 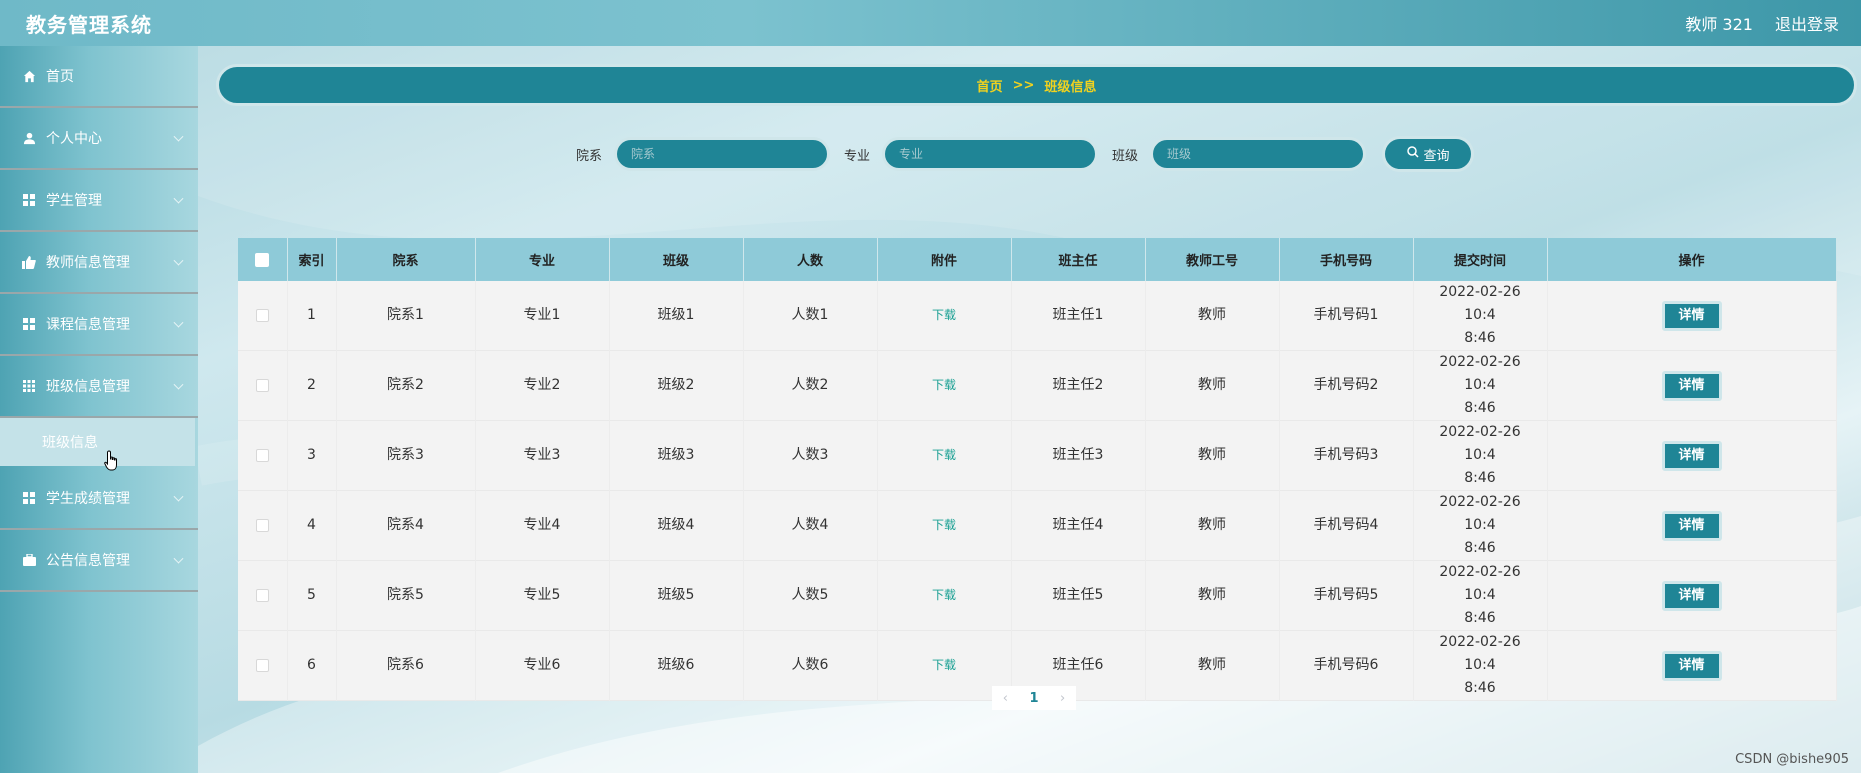 What do you see at coordinates (1078, 316) in the screenshot?
I see `head-teacher-cell: 班主任1` at bounding box center [1078, 316].